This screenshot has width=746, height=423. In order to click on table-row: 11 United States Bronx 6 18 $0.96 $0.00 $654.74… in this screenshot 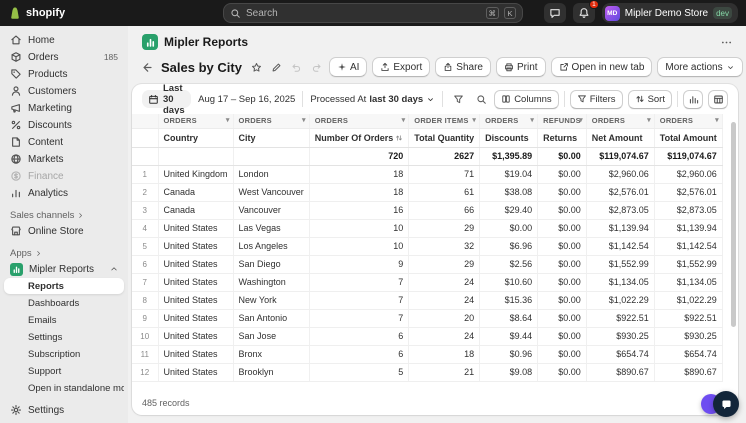, I will do `click(427, 354)`.